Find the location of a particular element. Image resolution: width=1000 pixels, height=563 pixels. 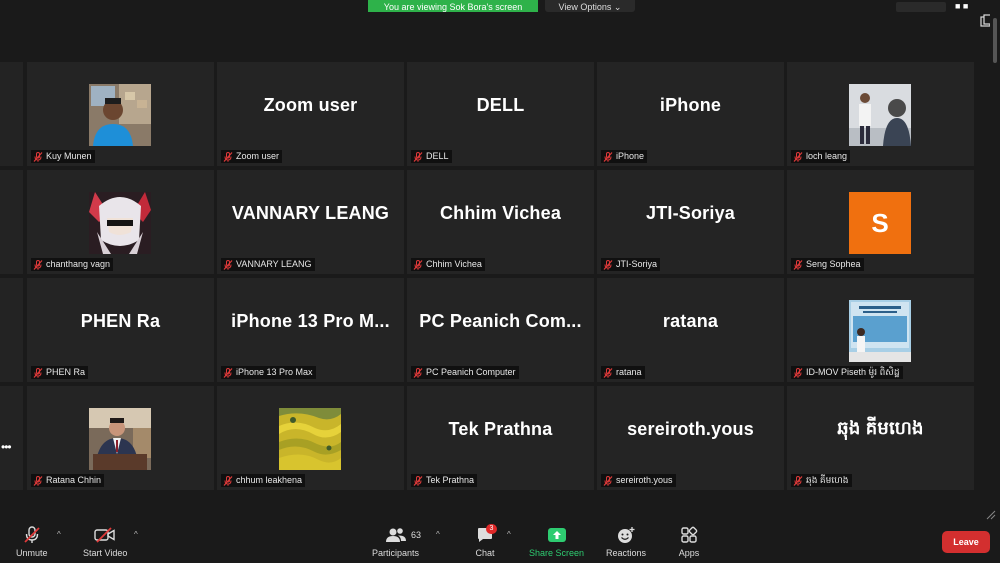

participants-count: 63 is located at coordinates (416, 535).